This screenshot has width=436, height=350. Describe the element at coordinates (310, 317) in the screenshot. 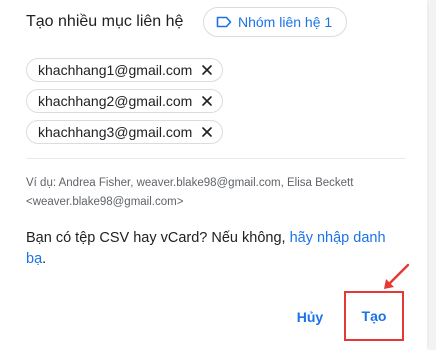

I see `cancel-button: Hủy` at that location.